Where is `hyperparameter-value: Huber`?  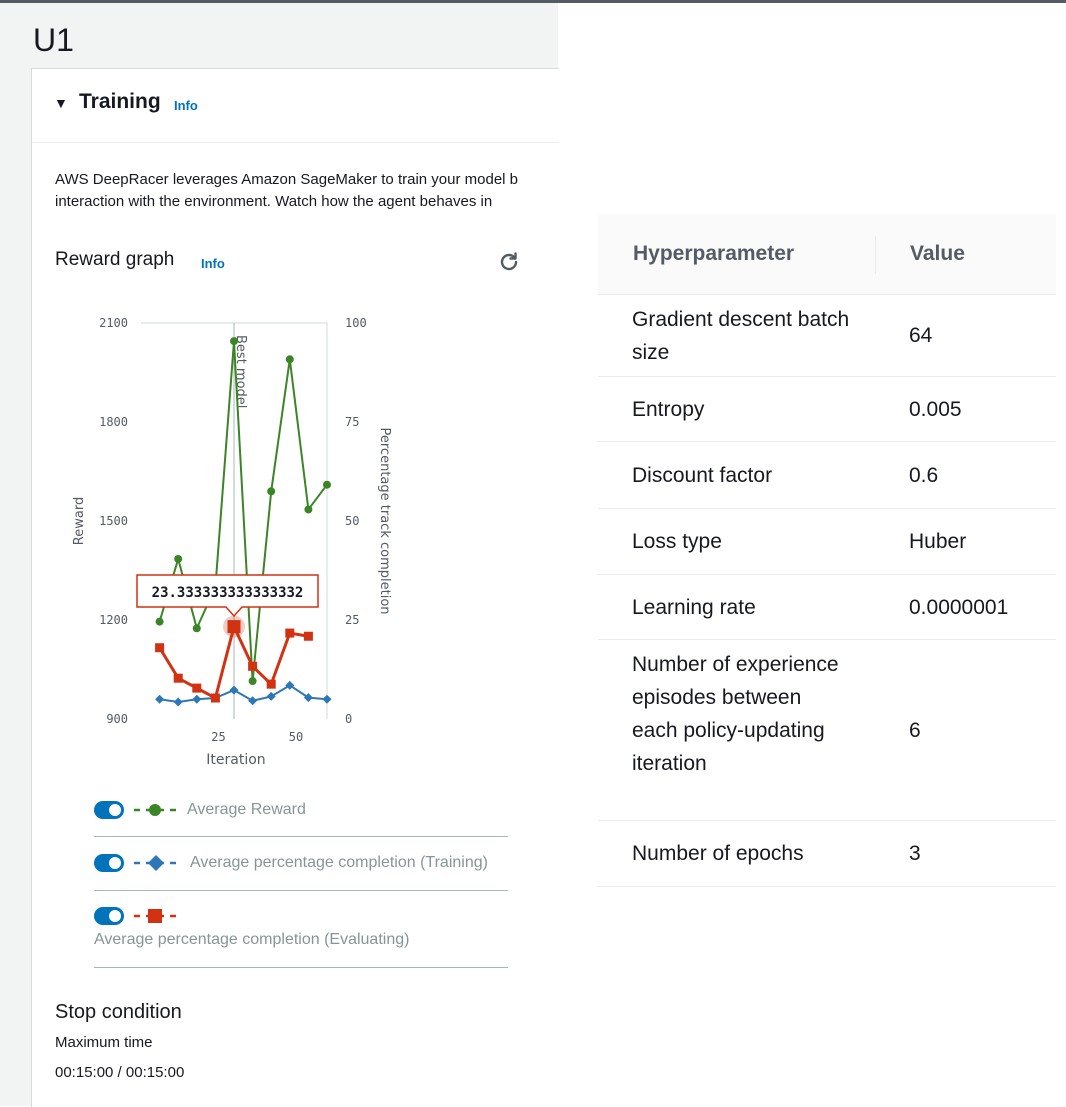 hyperparameter-value: Huber is located at coordinates (938, 541).